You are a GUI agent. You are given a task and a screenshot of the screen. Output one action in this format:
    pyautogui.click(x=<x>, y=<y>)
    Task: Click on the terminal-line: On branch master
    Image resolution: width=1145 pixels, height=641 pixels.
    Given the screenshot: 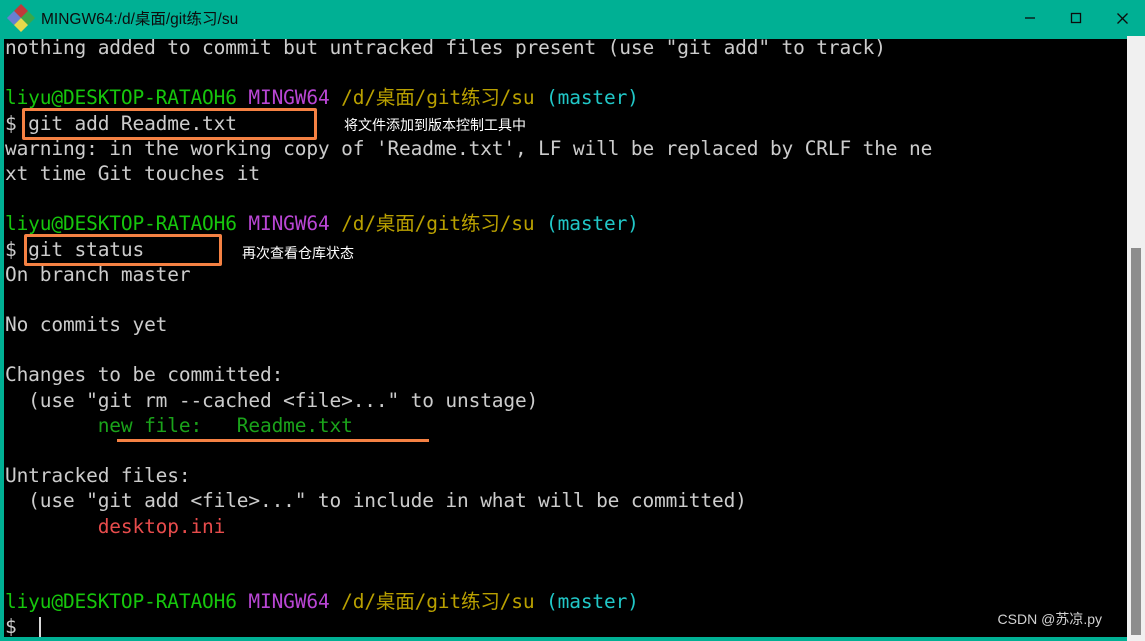 What is the action you would take?
    pyautogui.click(x=566, y=274)
    